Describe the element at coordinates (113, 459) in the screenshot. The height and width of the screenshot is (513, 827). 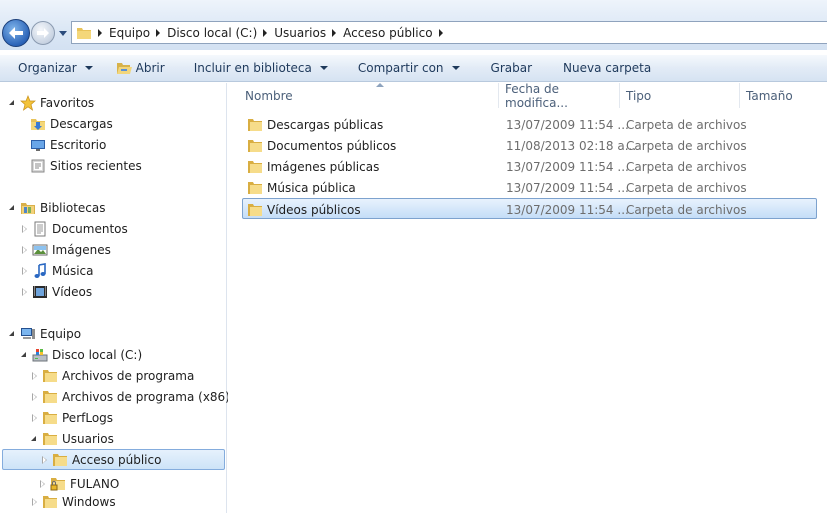
I see `nav-item-acceso-publico: Acceso público` at that location.